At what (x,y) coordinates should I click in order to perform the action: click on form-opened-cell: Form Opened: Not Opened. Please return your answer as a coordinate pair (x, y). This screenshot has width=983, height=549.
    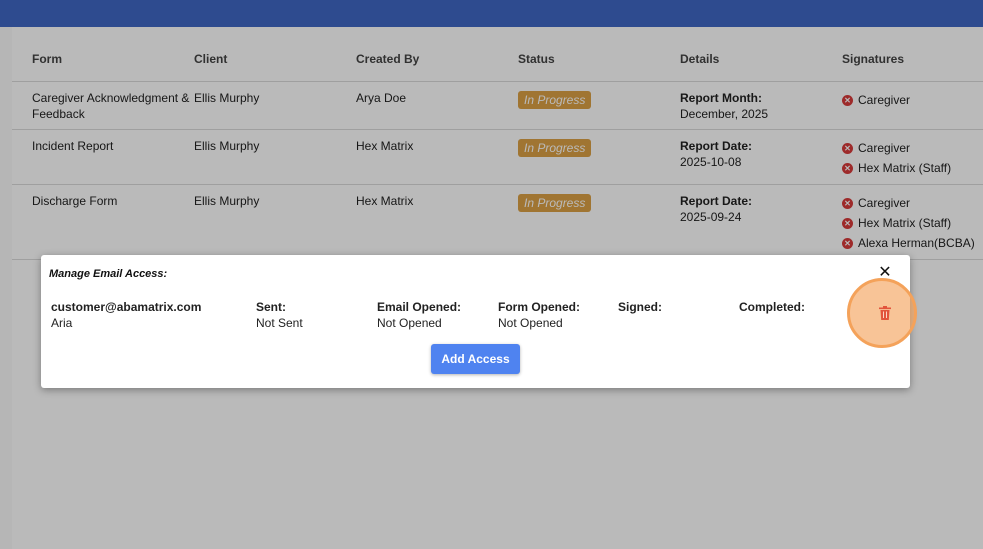
    Looking at the image, I should click on (539, 315).